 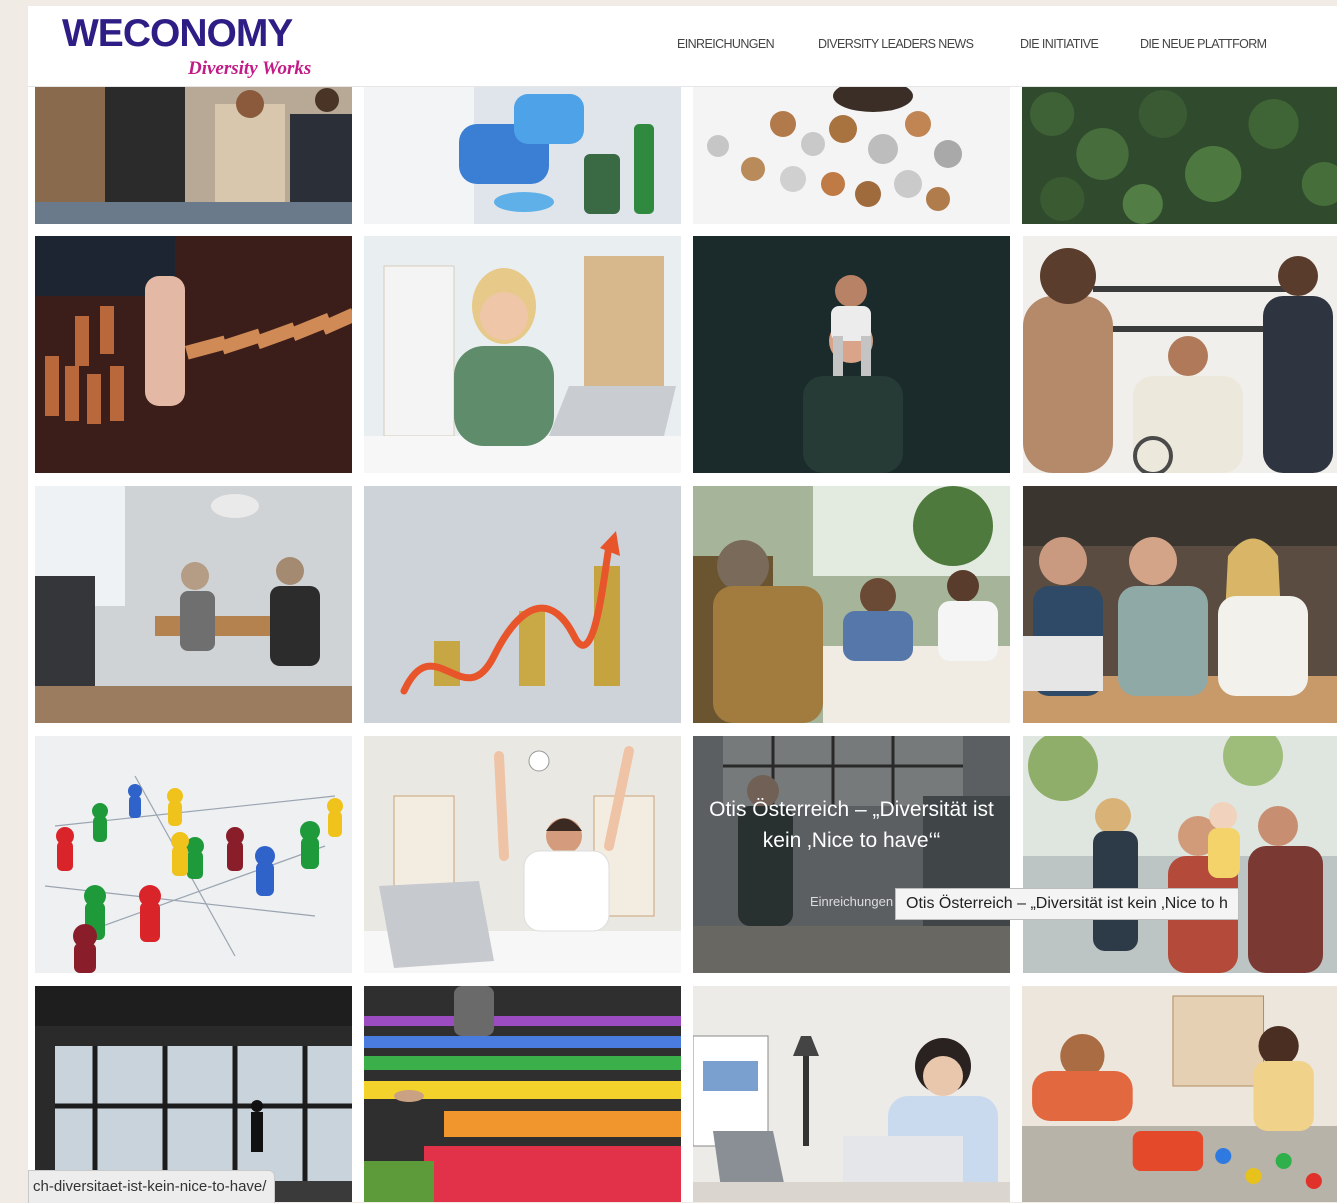 I want to click on article-tile-rainbow-crosswalk, so click(x=522, y=1094).